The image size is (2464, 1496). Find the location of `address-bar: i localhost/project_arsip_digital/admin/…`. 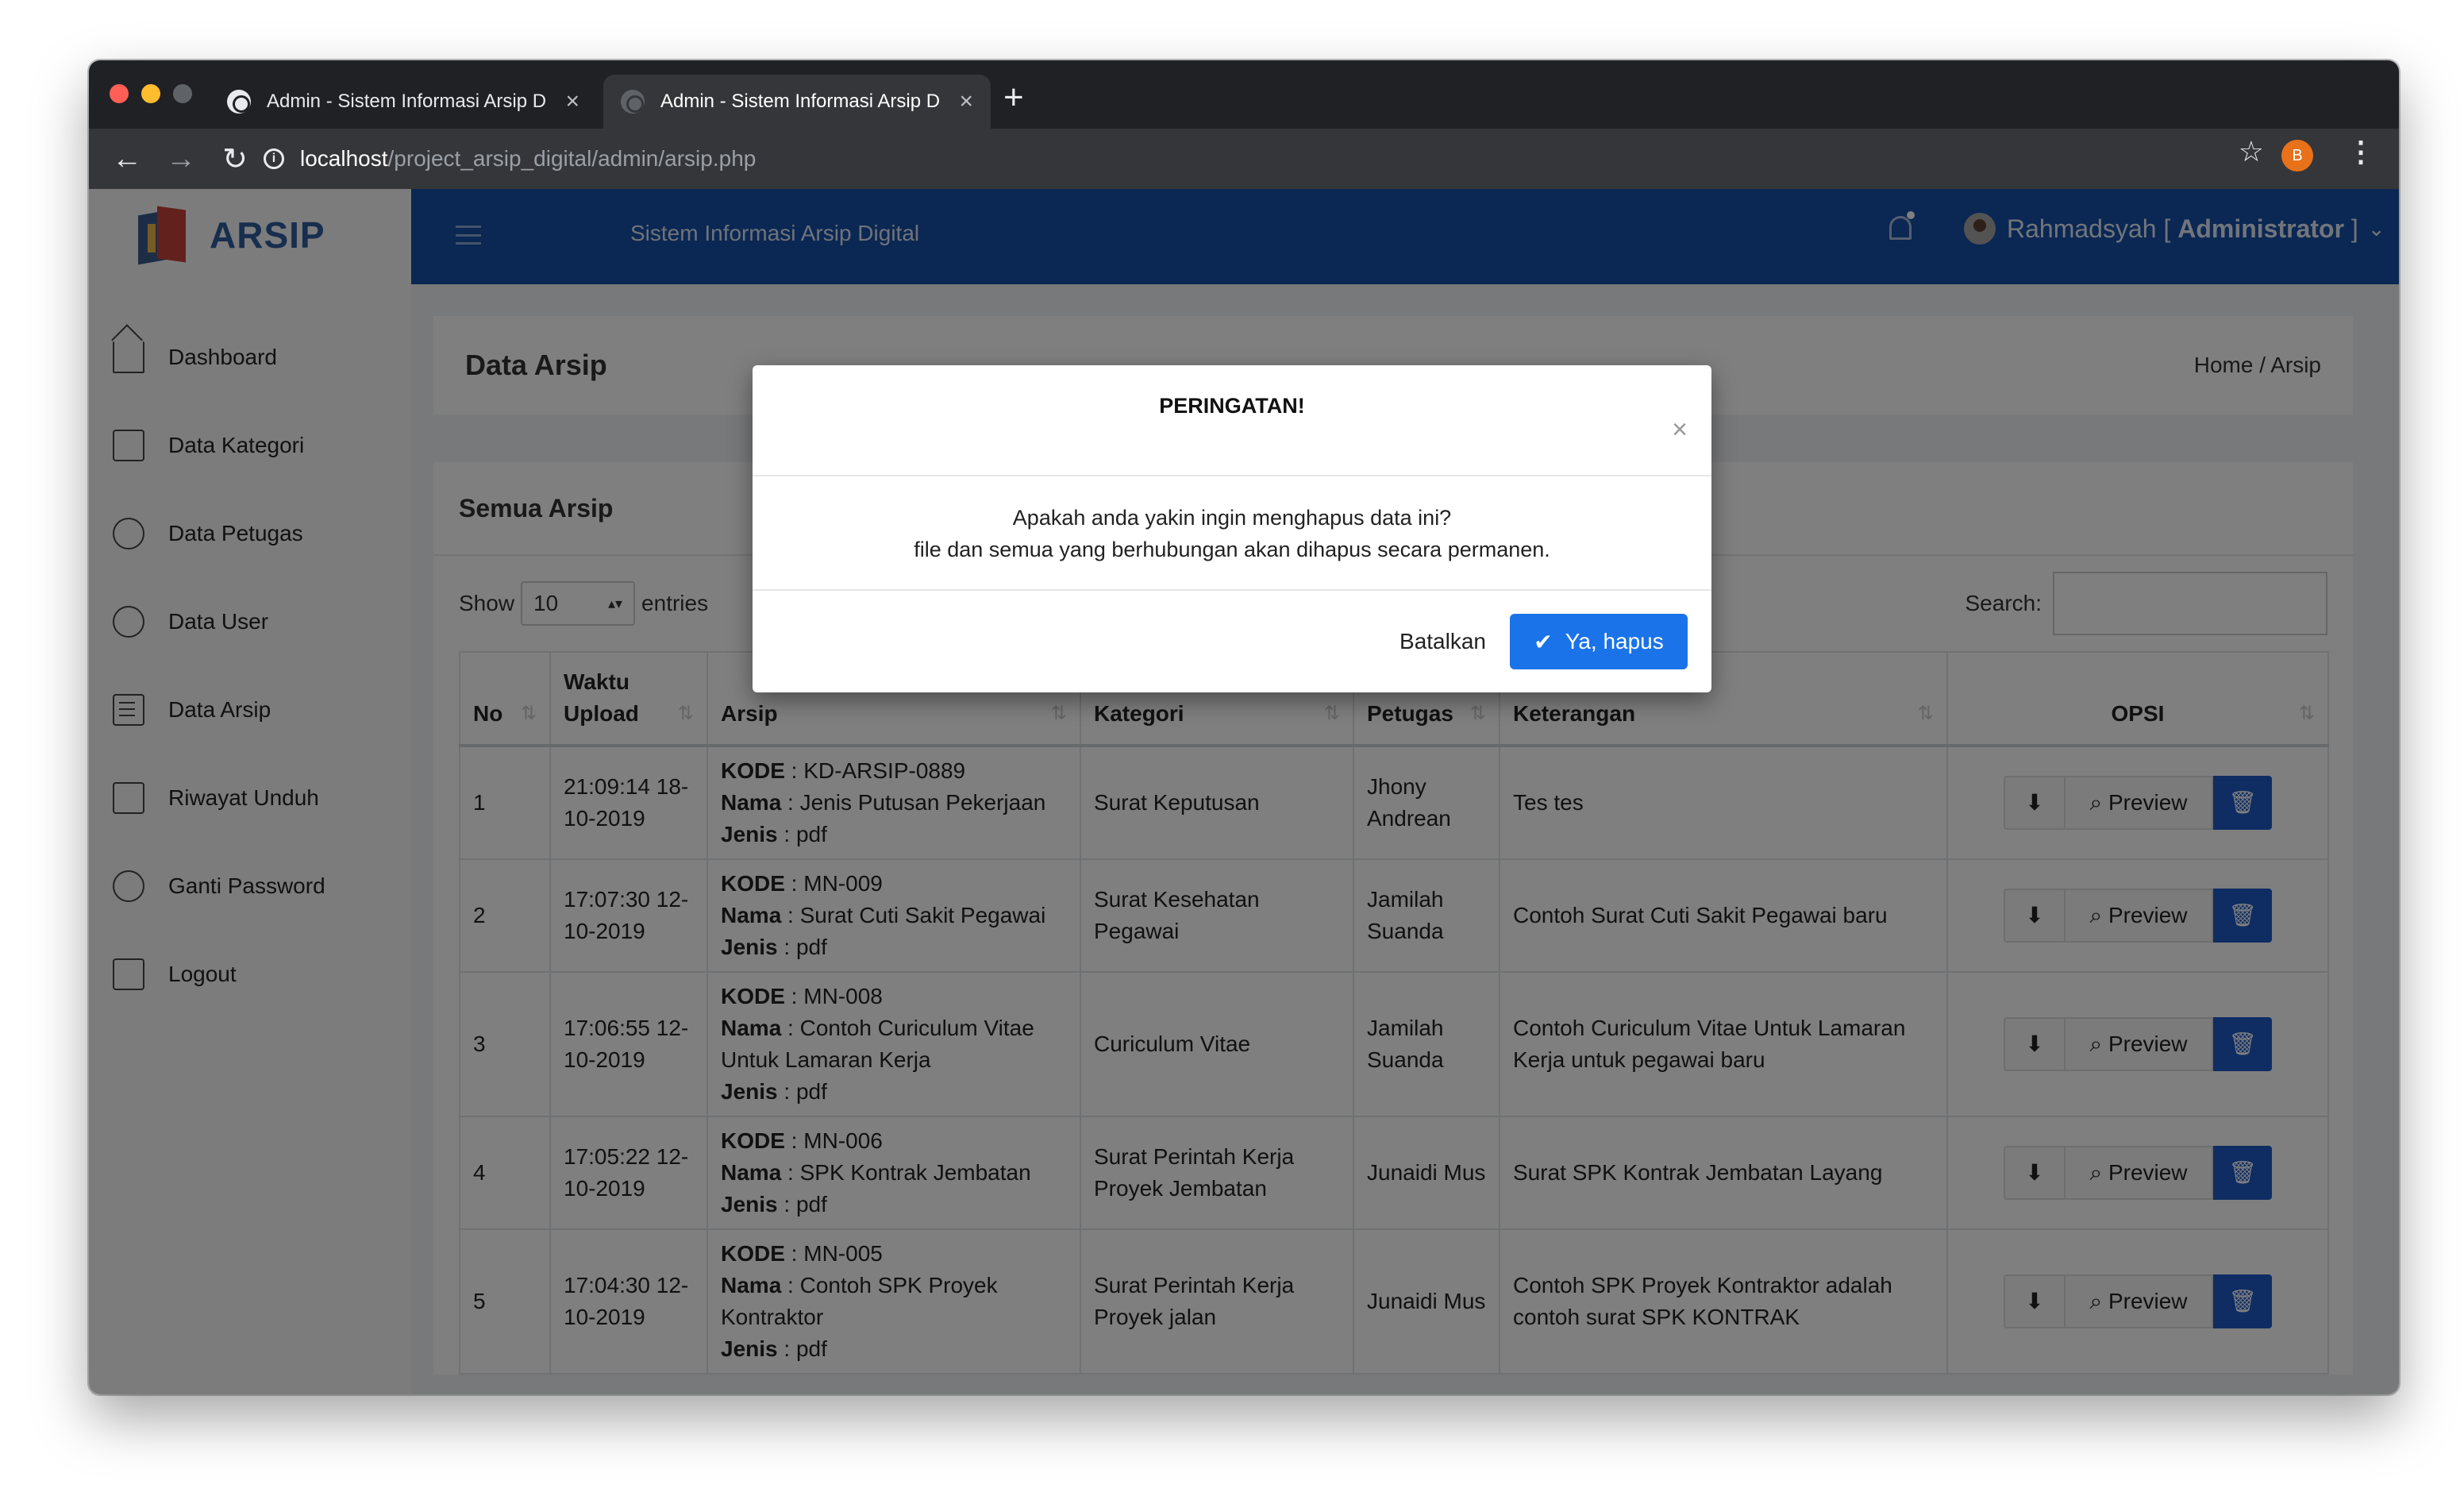

address-bar: i localhost/project_arsip_digital/admin/… is located at coordinates (1295, 159).